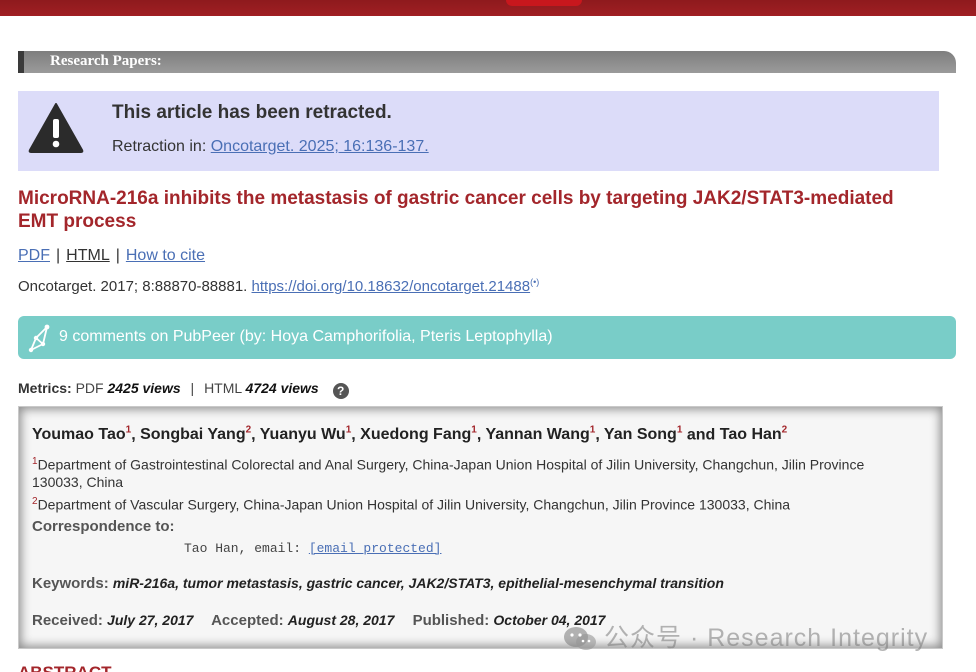  I want to click on correspondence-line: Tao Han, email: [email protected], so click(313, 548).